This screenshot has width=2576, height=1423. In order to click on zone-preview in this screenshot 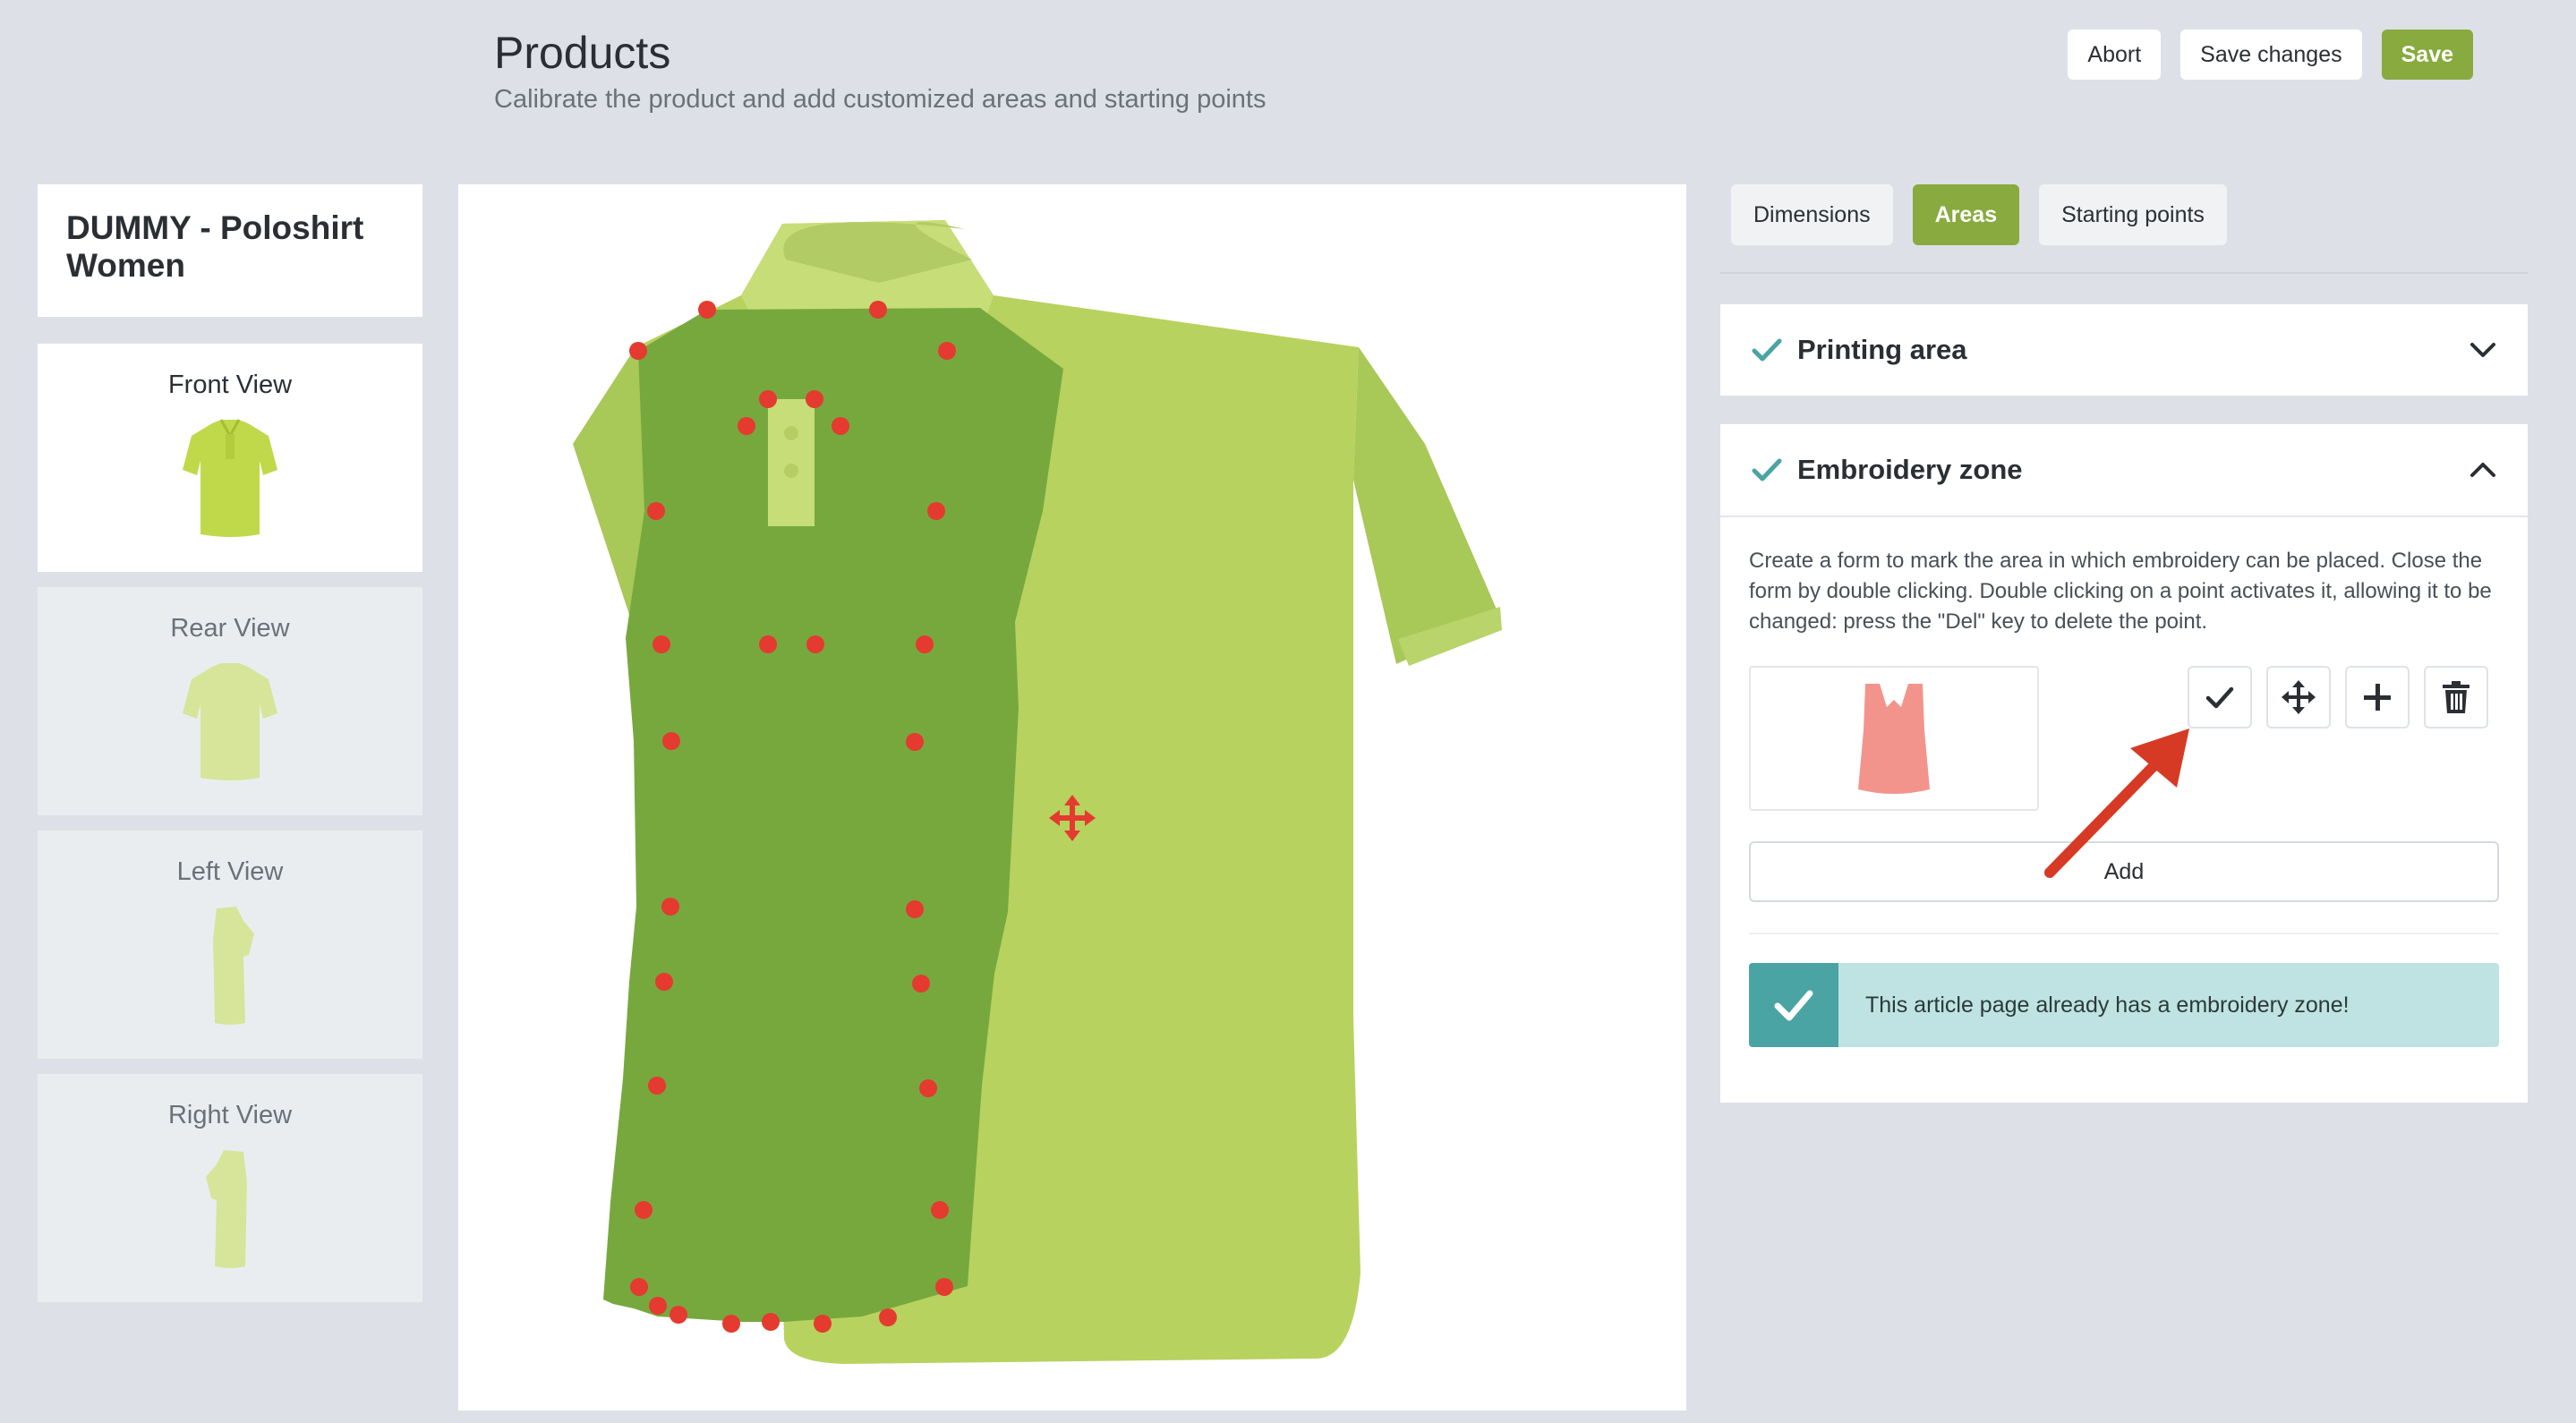, I will do `click(1894, 738)`.